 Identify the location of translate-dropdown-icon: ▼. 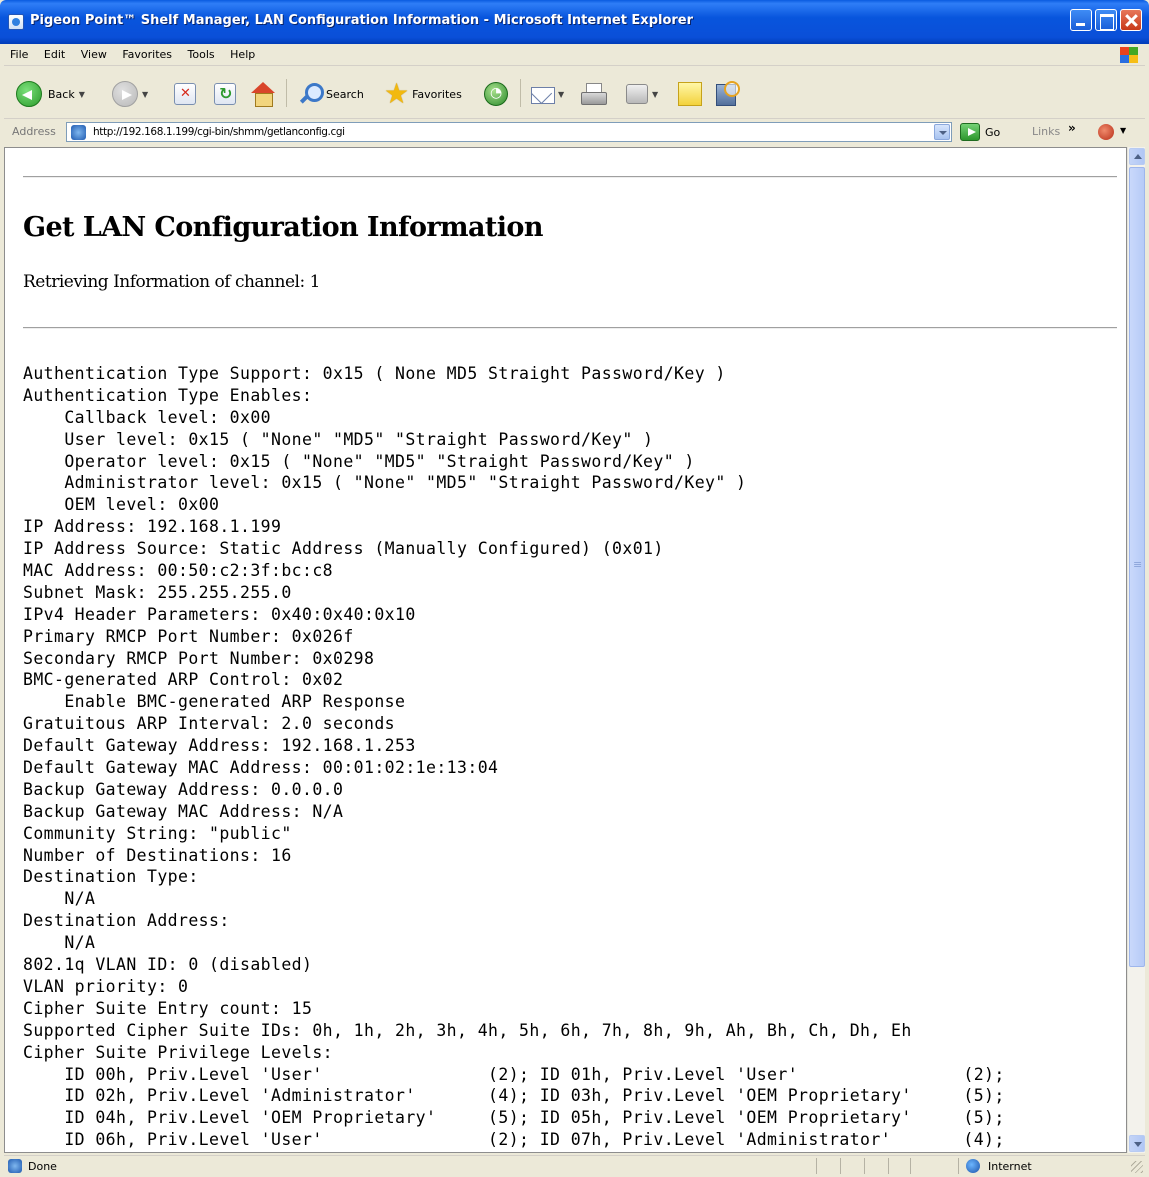
(1123, 130).